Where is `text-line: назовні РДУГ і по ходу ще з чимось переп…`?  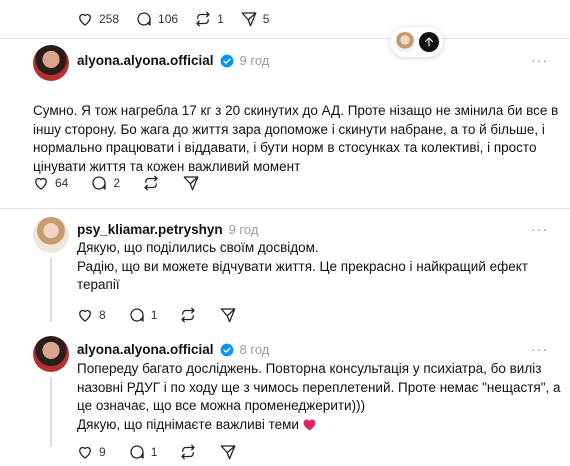
text-line: назовні РДУГ і по ходу ще з чимось переп… is located at coordinates (319, 387).